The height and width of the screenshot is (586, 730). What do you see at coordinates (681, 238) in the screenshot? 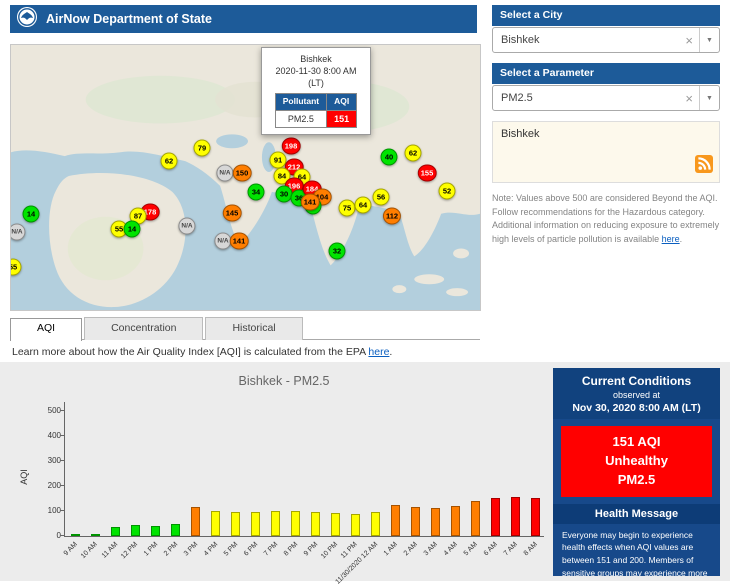
I see `note-suffix: .` at bounding box center [681, 238].